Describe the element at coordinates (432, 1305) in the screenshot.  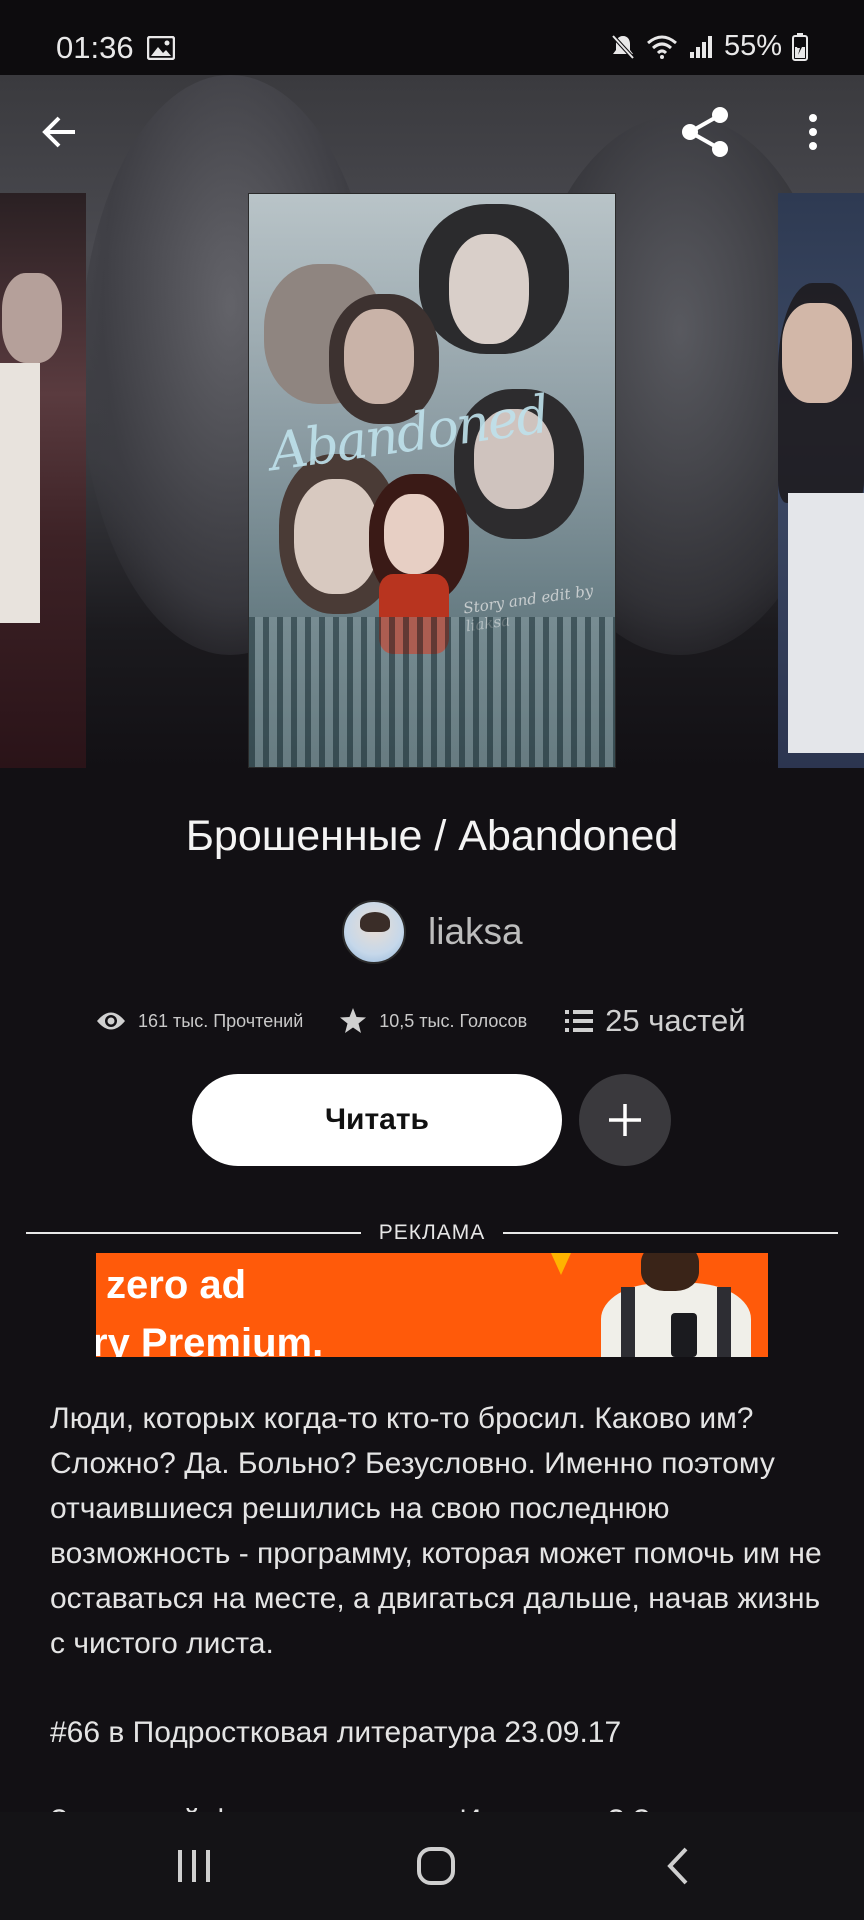
I see `ad-banner: zero ad ry Premium.` at that location.